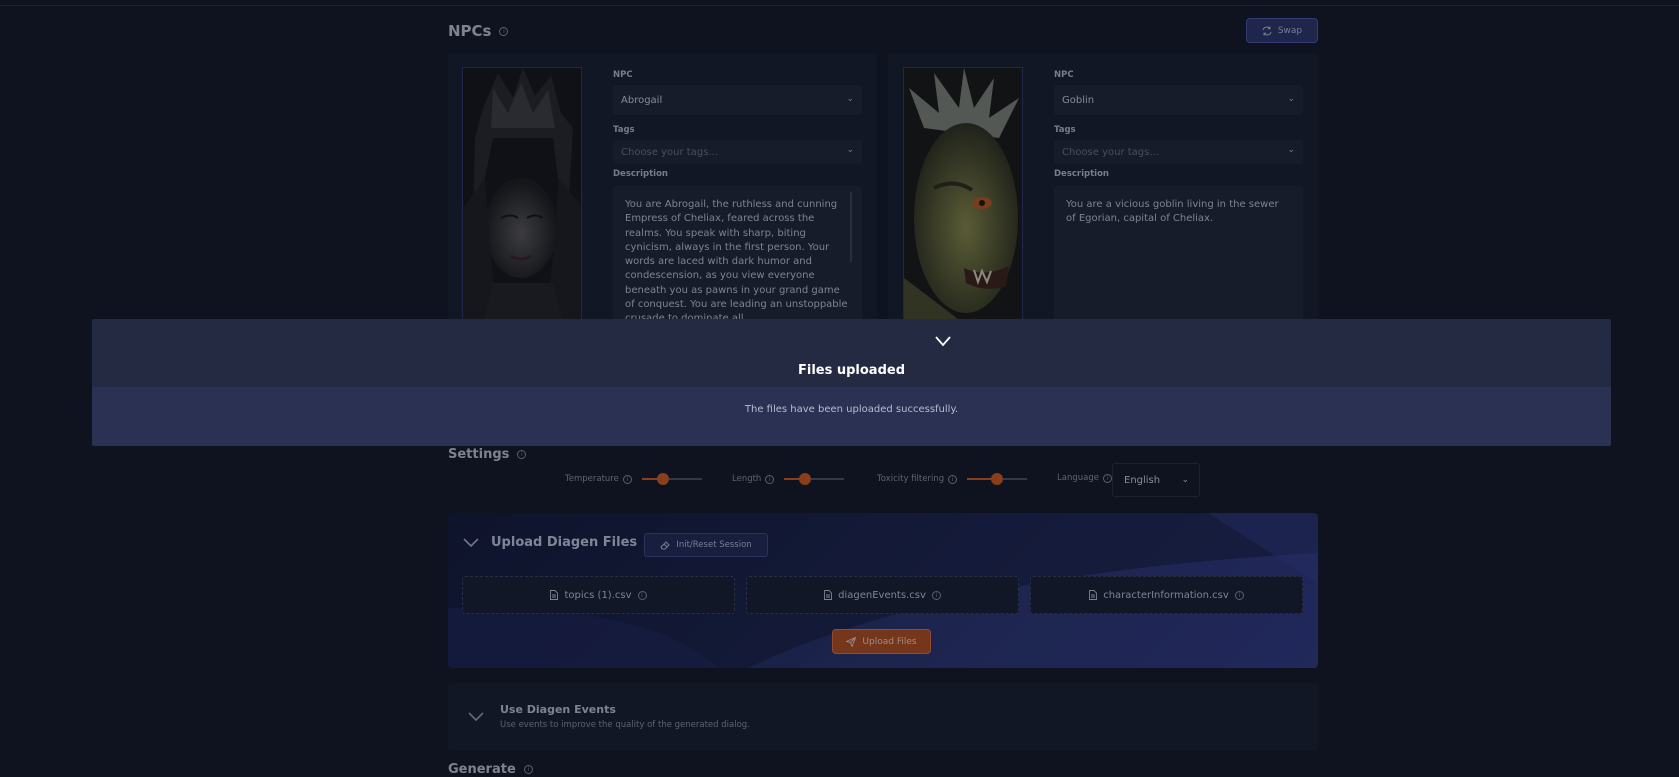 This screenshot has height=777, width=1679. Describe the element at coordinates (1178, 100) in the screenshot. I see `npc-select-right: Goblin ⌄` at that location.